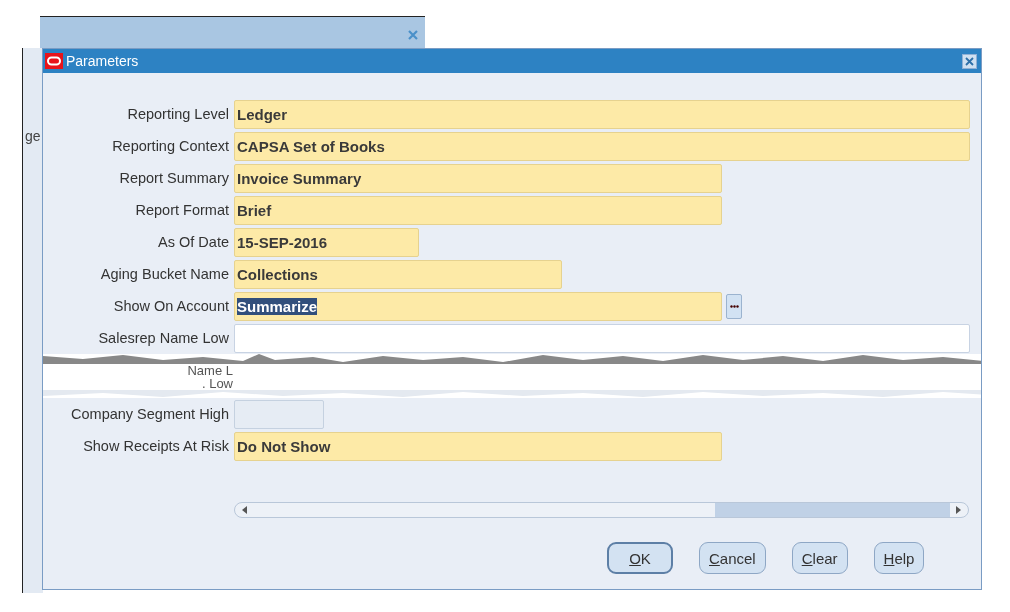  I want to click on window-text: ge, so click(33, 136).